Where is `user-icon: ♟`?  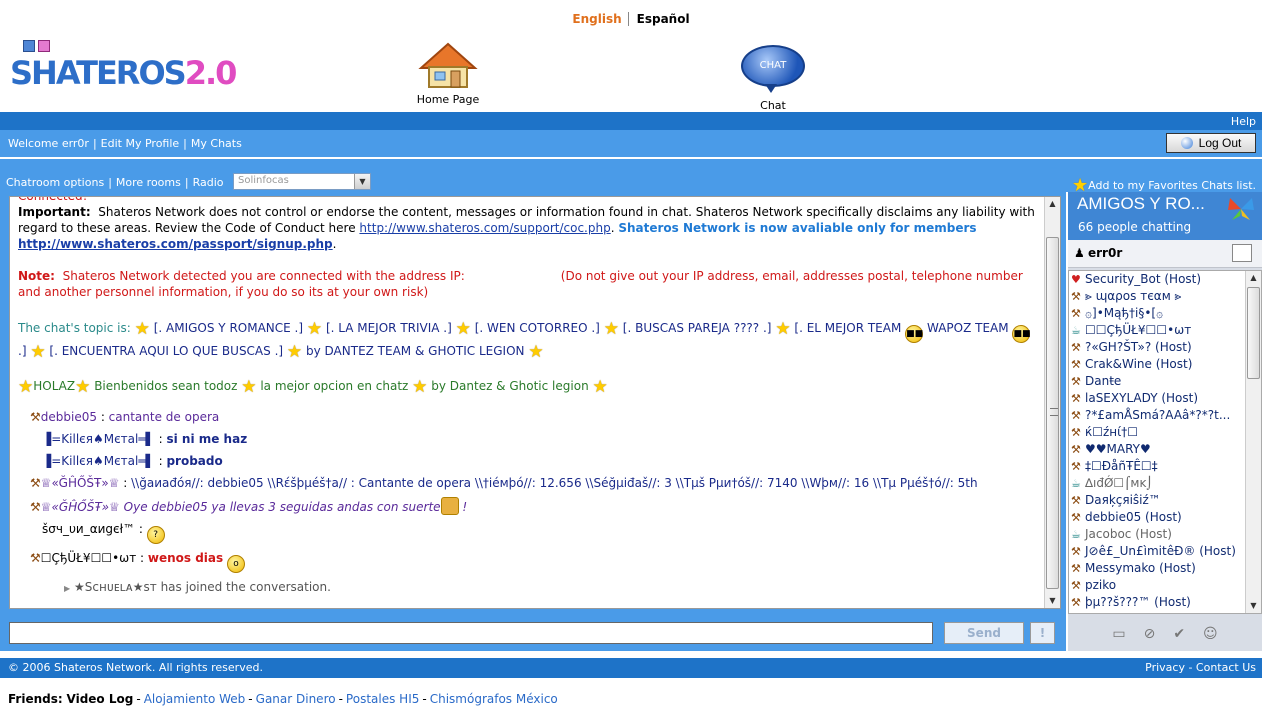
user-icon: ♟ is located at coordinates (1079, 253).